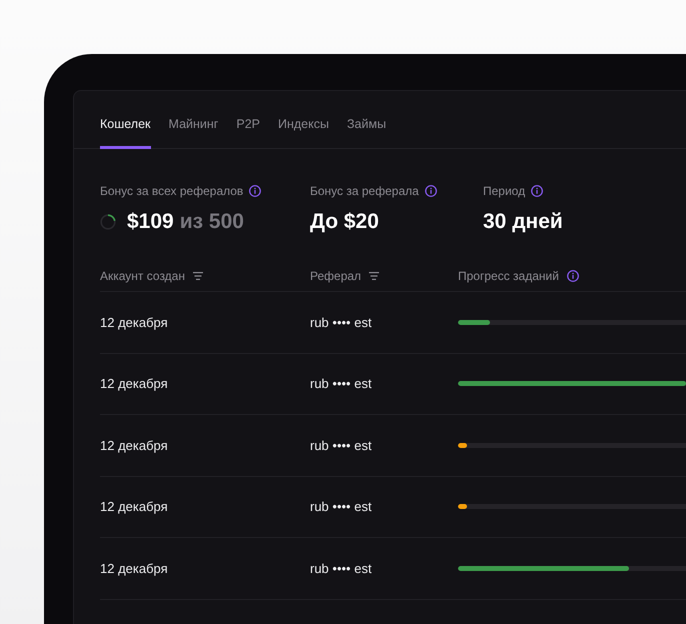 Image resolution: width=686 pixels, height=624 pixels. What do you see at coordinates (150, 222) in the screenshot?
I see `stat-value: $109` at bounding box center [150, 222].